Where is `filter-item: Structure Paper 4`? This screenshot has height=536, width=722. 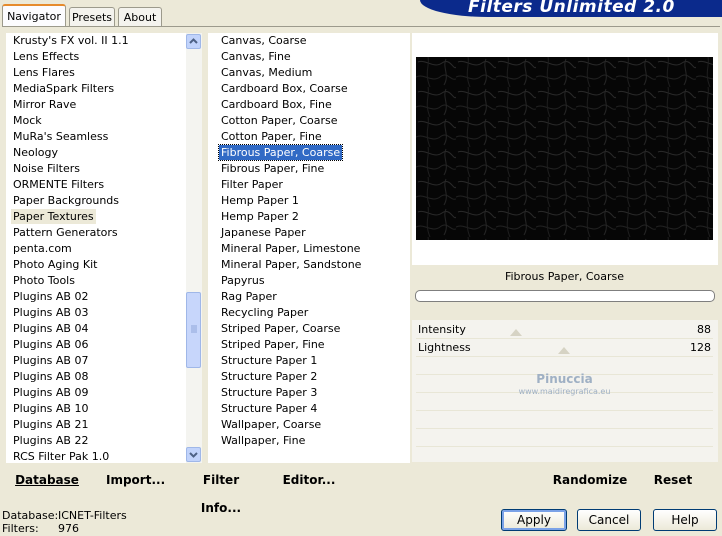 filter-item: Structure Paper 4 is located at coordinates (269, 408).